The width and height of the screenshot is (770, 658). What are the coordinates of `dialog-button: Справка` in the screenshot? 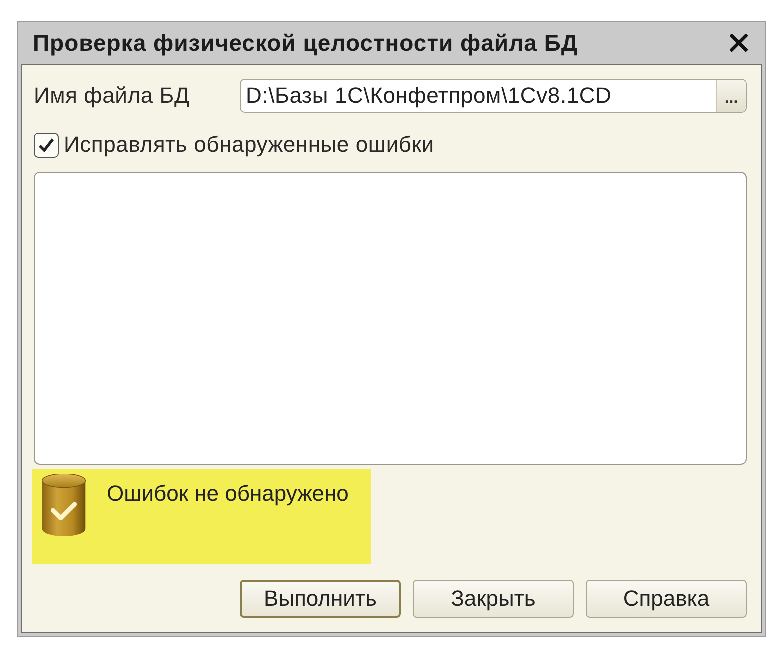 It's located at (666, 599).